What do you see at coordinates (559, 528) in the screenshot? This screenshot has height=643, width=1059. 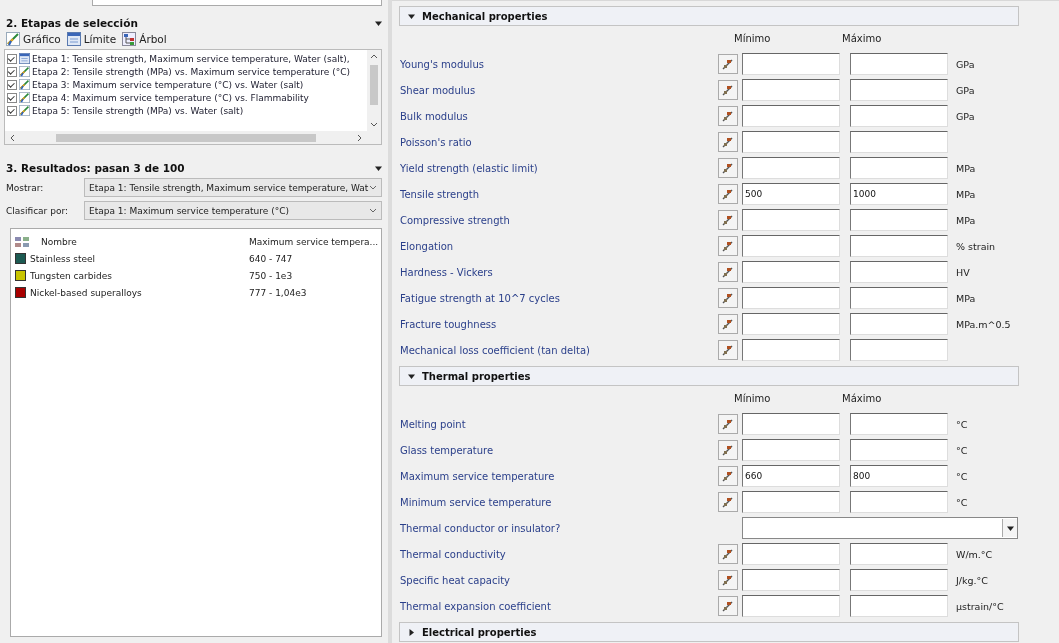 I see `property-label: Thermal conductor or insulator?` at bounding box center [559, 528].